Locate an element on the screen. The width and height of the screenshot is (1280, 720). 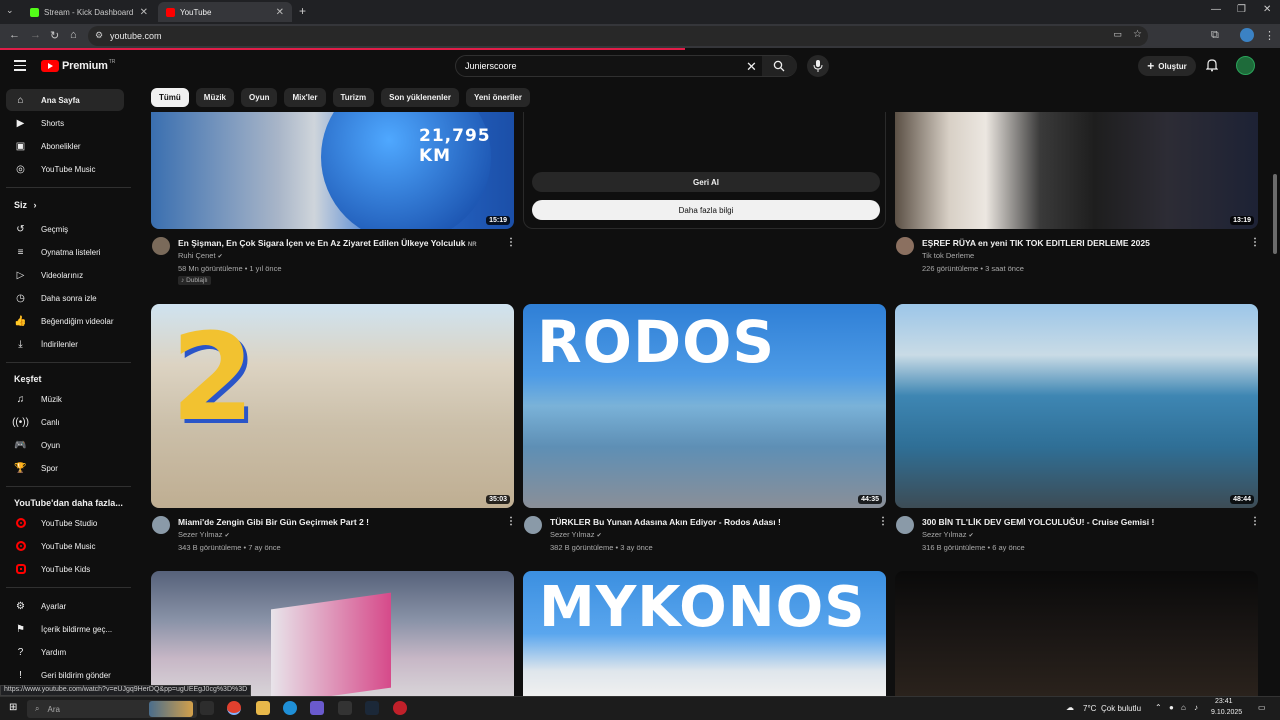
youtube-logo: Premium TR is located at coordinates (78, 65).